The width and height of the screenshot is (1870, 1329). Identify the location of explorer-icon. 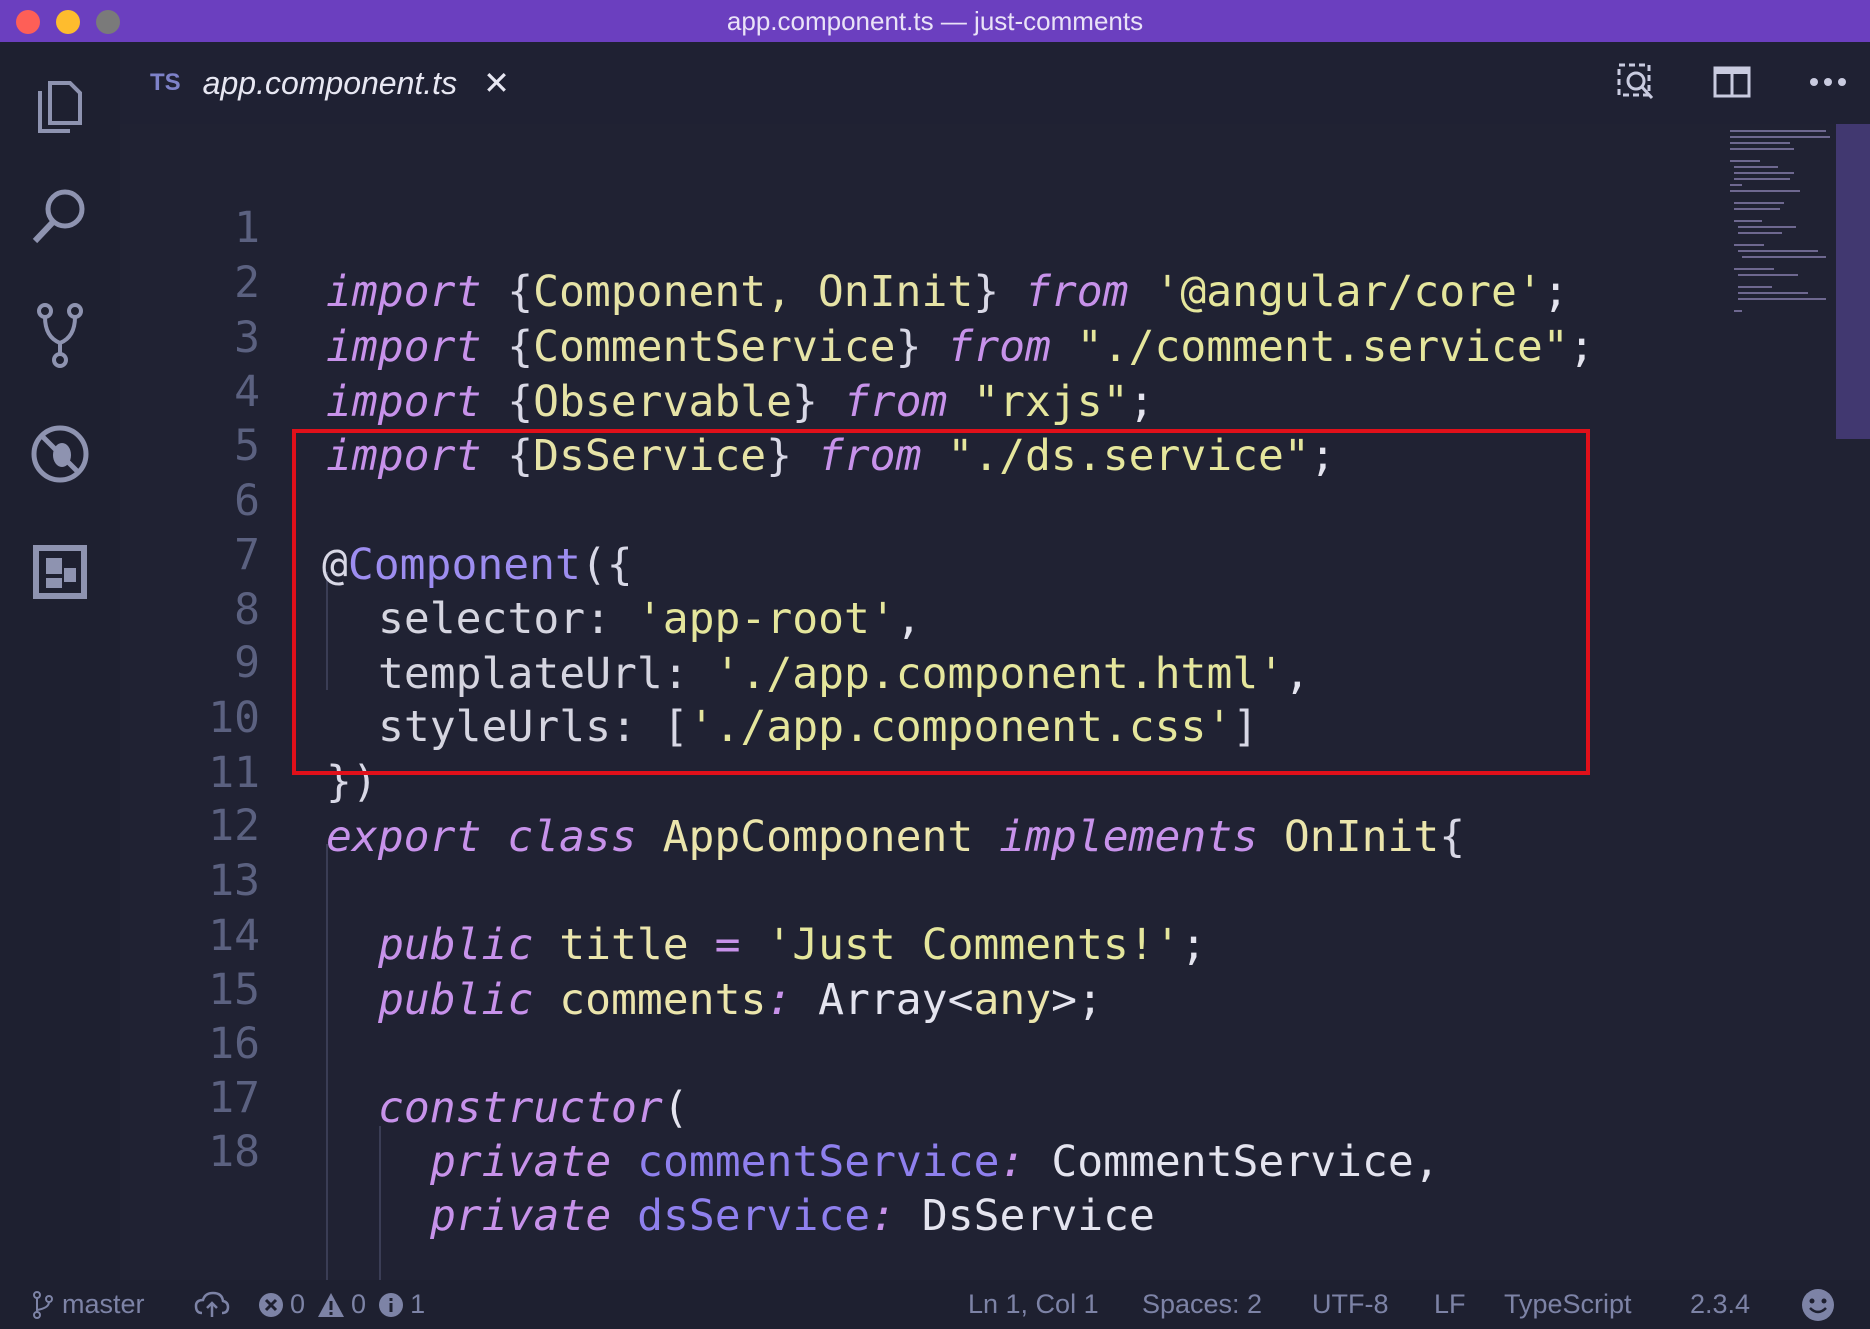
(60, 106).